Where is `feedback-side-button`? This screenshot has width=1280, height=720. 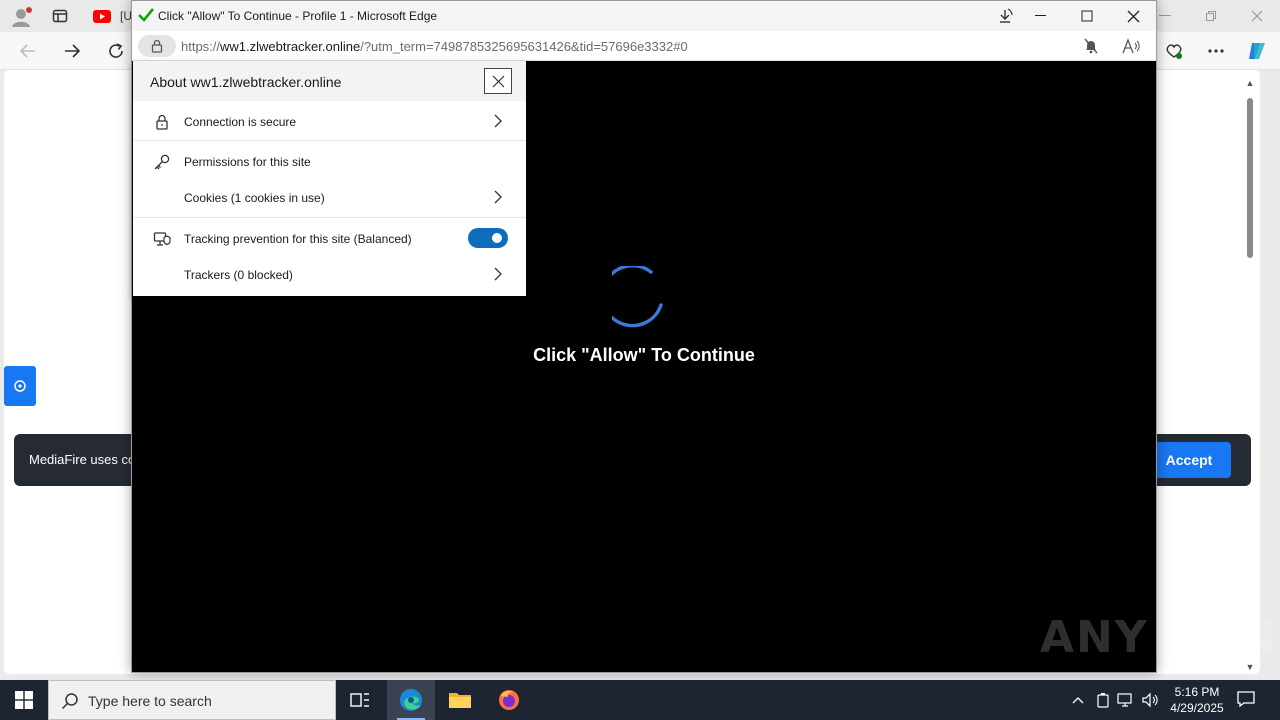
feedback-side-button is located at coordinates (20, 386).